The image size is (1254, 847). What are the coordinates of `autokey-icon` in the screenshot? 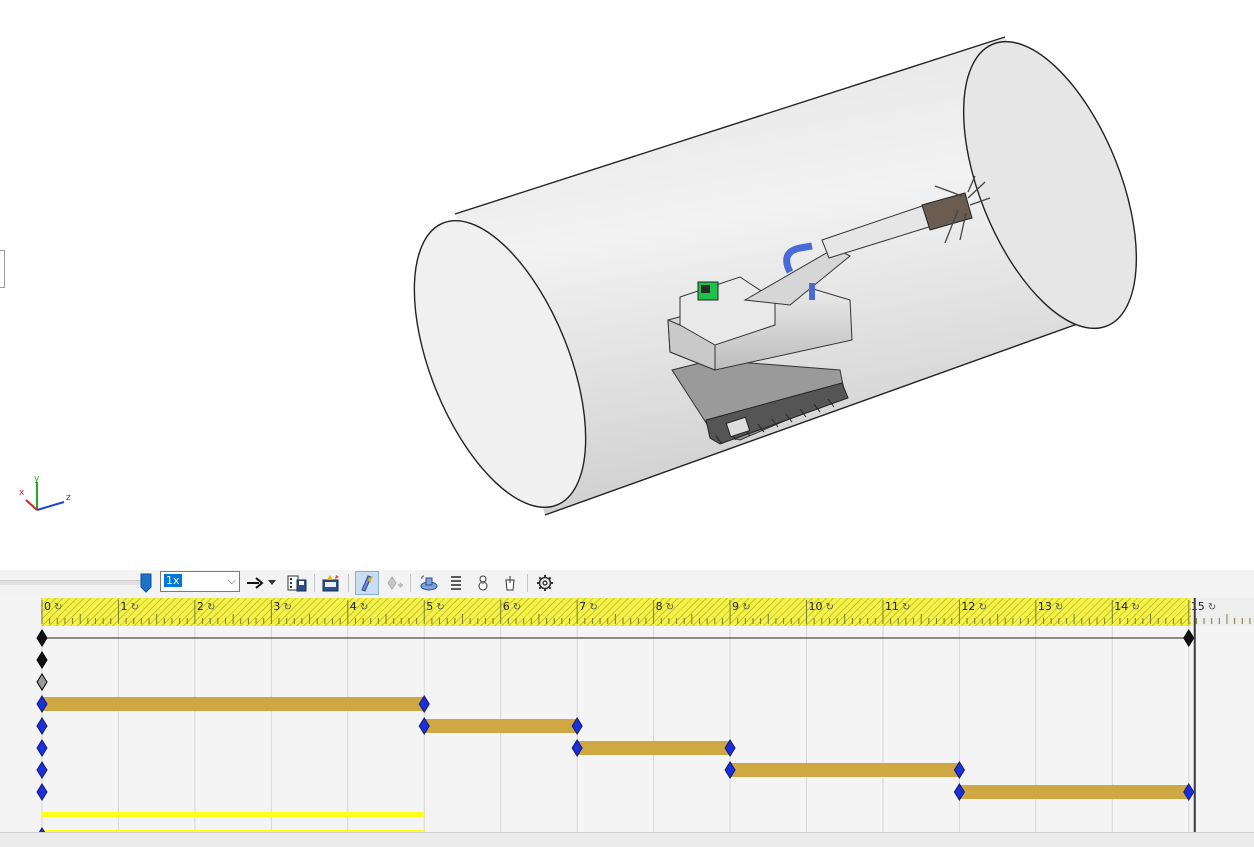 It's located at (367, 583).